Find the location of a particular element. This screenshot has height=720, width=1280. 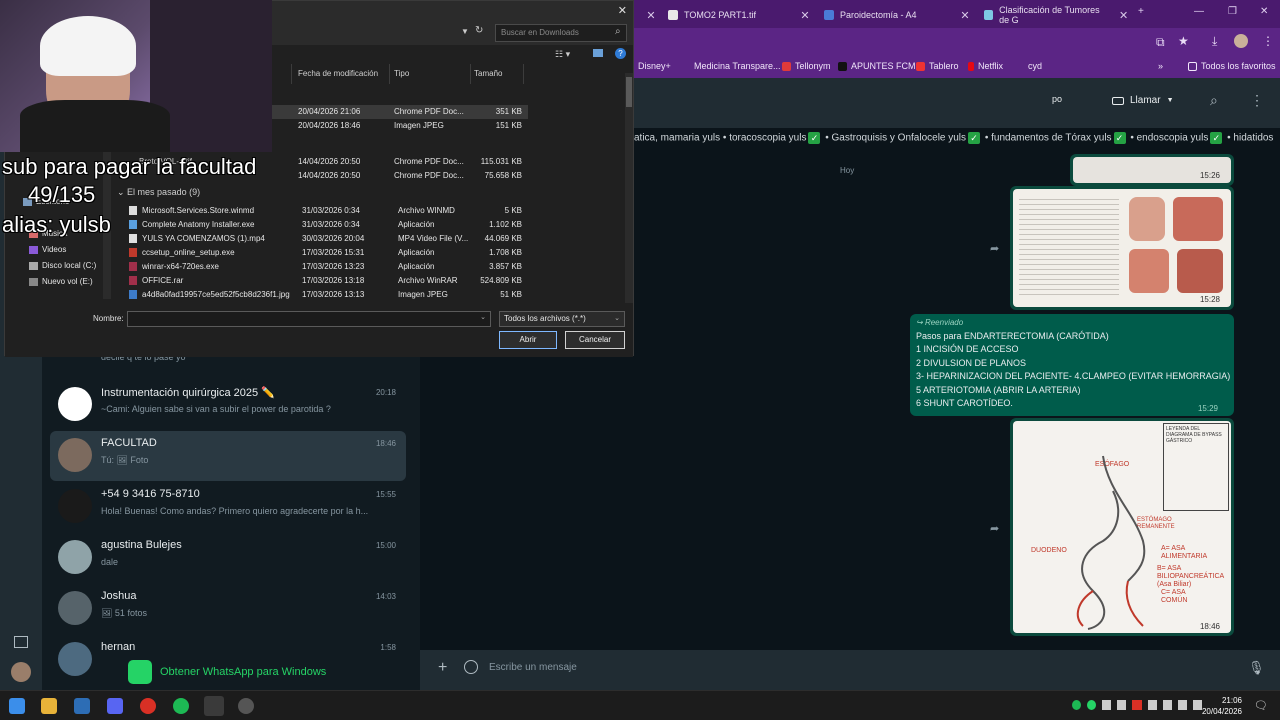

profile-avatar is located at coordinates (1241, 41).